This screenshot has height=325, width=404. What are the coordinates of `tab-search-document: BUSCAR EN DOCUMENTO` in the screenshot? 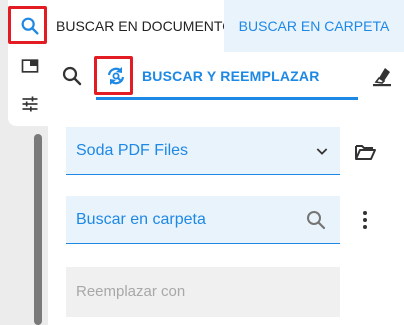 It's located at (140, 26).